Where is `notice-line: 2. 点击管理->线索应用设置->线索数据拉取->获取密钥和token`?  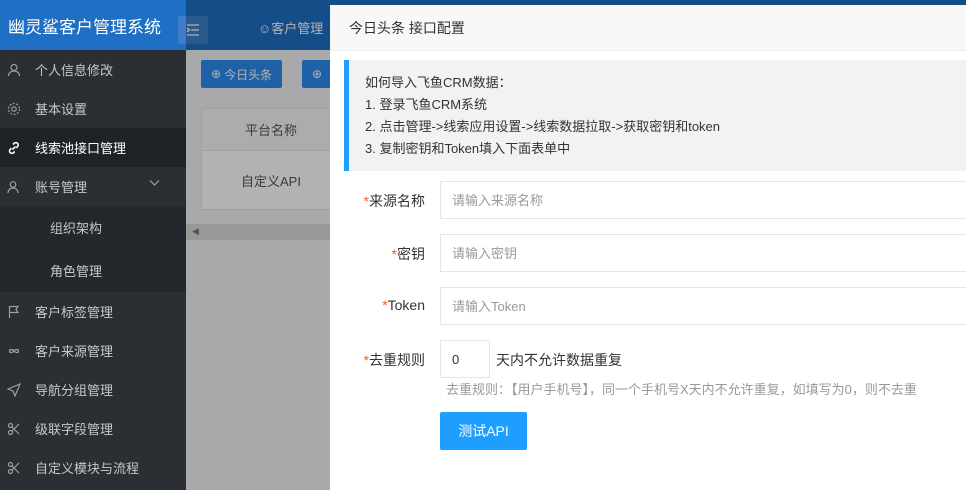 notice-line: 2. 点击管理->线索应用设置->线索数据拉取->获取密钥和token is located at coordinates (543, 126).